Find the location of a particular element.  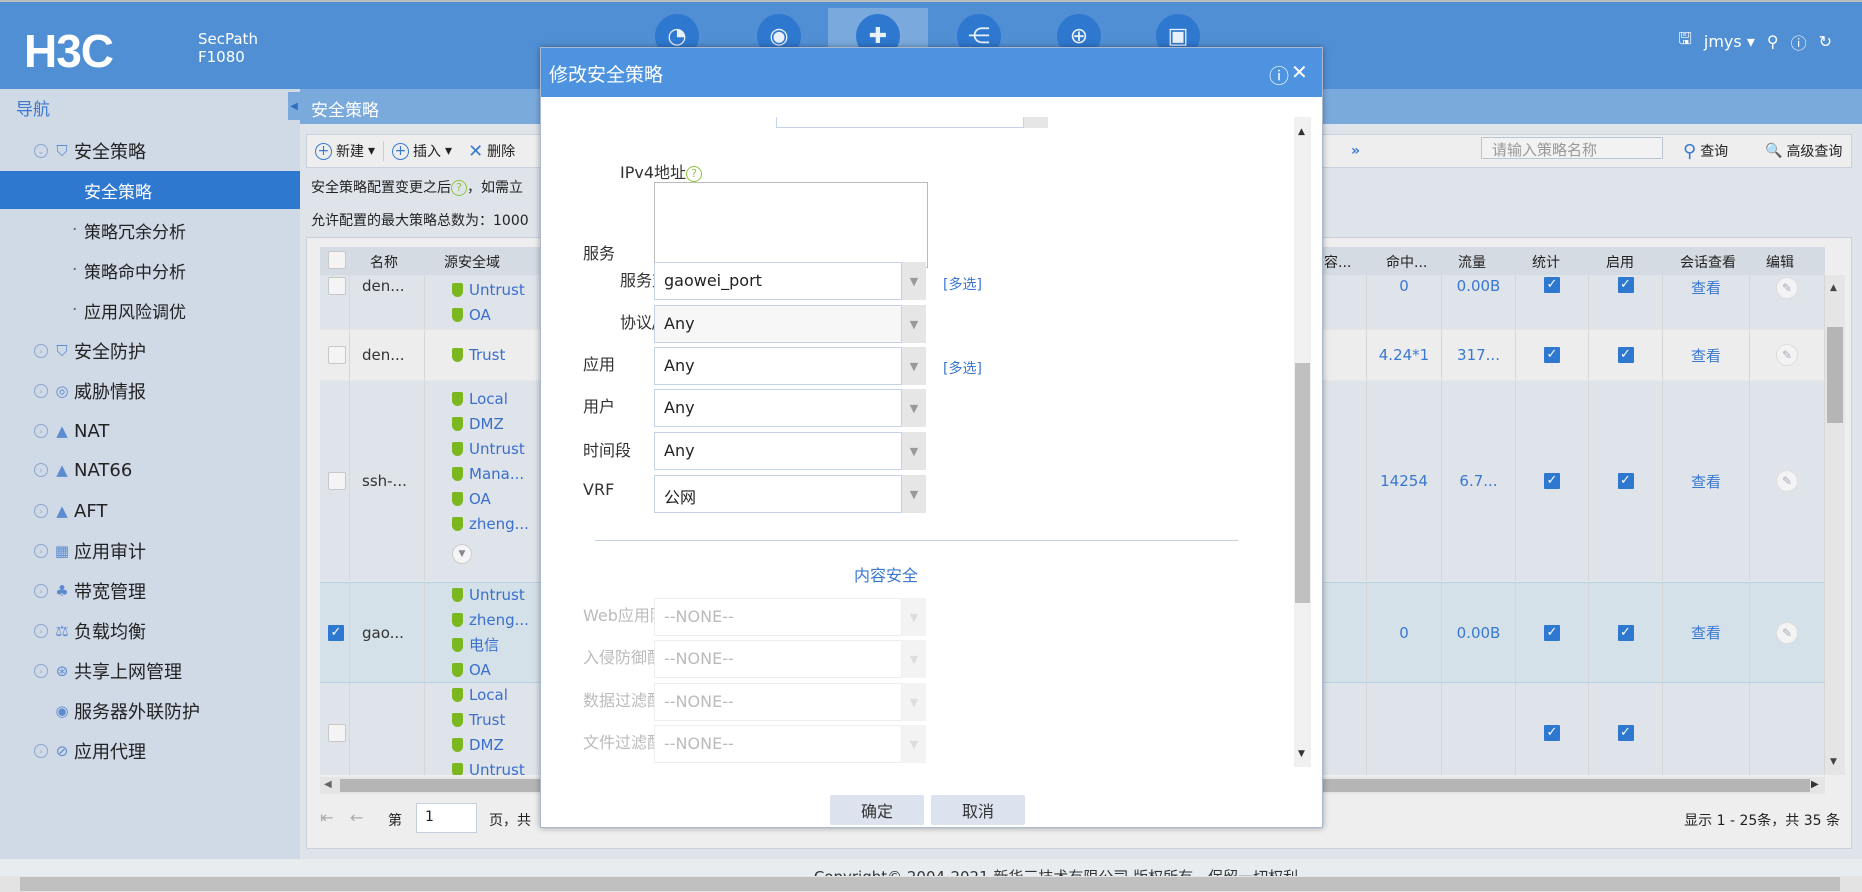

sidebar-item: › ▲ AFT is located at coordinates (150, 511).